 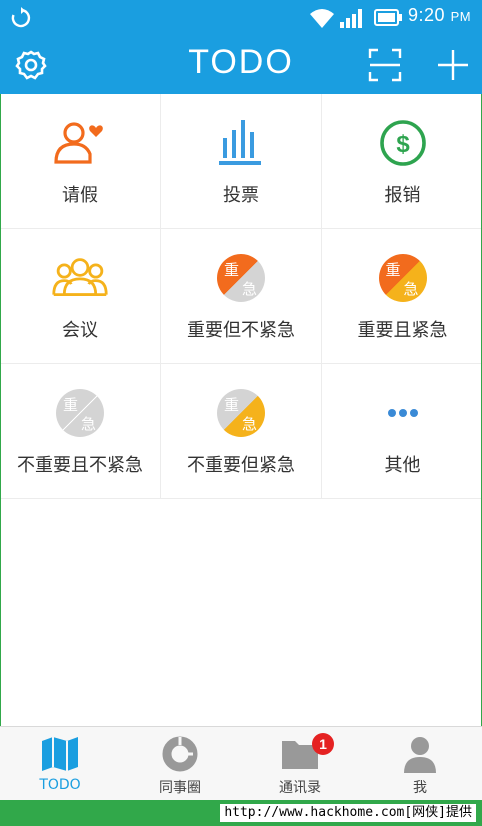 What do you see at coordinates (300, 788) in the screenshot?
I see `nav-label: 通讯录` at bounding box center [300, 788].